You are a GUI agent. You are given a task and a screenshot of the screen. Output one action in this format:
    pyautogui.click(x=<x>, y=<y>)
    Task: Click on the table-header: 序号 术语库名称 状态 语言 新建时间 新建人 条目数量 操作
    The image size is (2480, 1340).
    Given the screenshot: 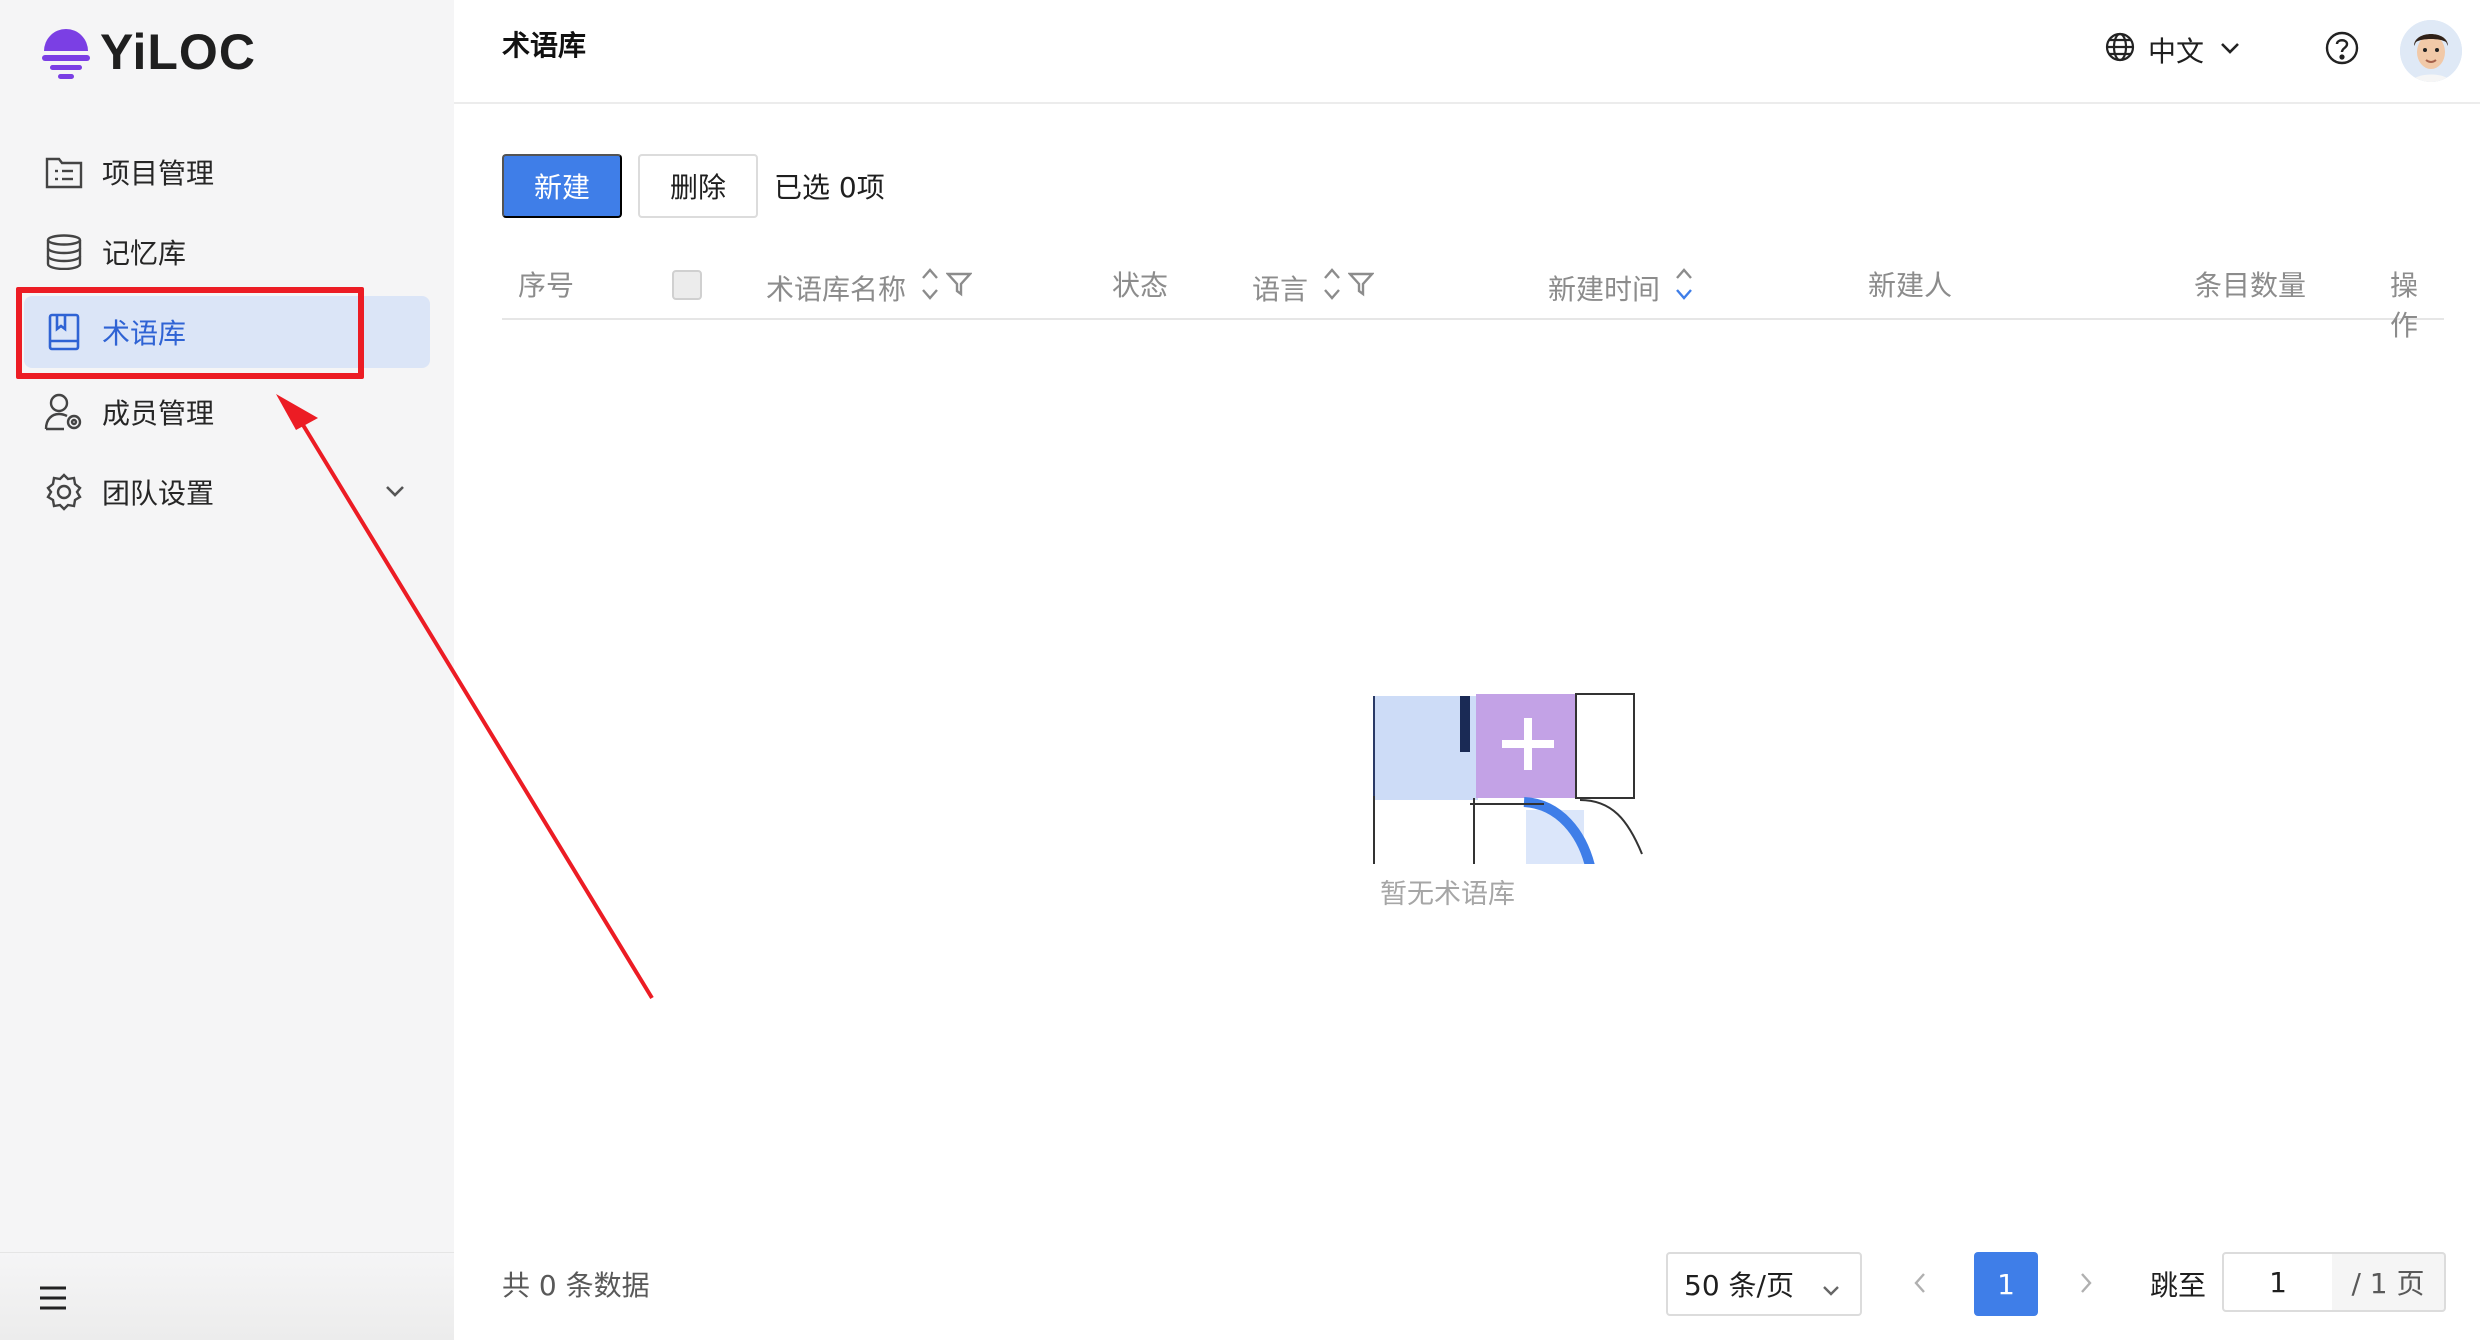 What is the action you would take?
    pyautogui.click(x=1473, y=298)
    